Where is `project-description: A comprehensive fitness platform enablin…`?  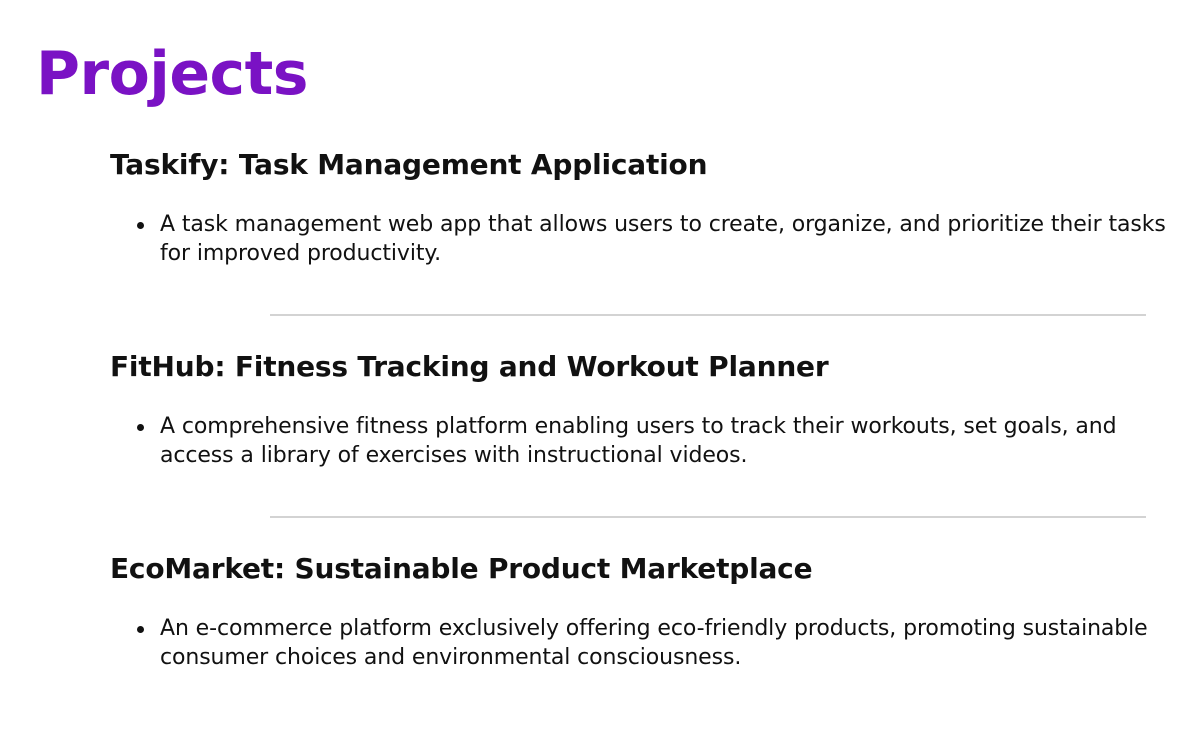
project-description: A comprehensive fitness platform enablin… is located at coordinates (663, 441).